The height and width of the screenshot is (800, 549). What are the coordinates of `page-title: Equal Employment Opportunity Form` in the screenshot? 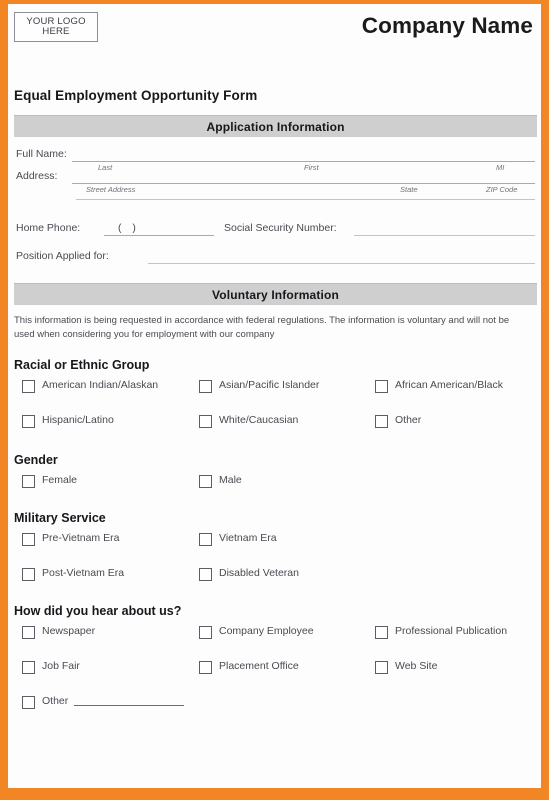 It's located at (136, 95).